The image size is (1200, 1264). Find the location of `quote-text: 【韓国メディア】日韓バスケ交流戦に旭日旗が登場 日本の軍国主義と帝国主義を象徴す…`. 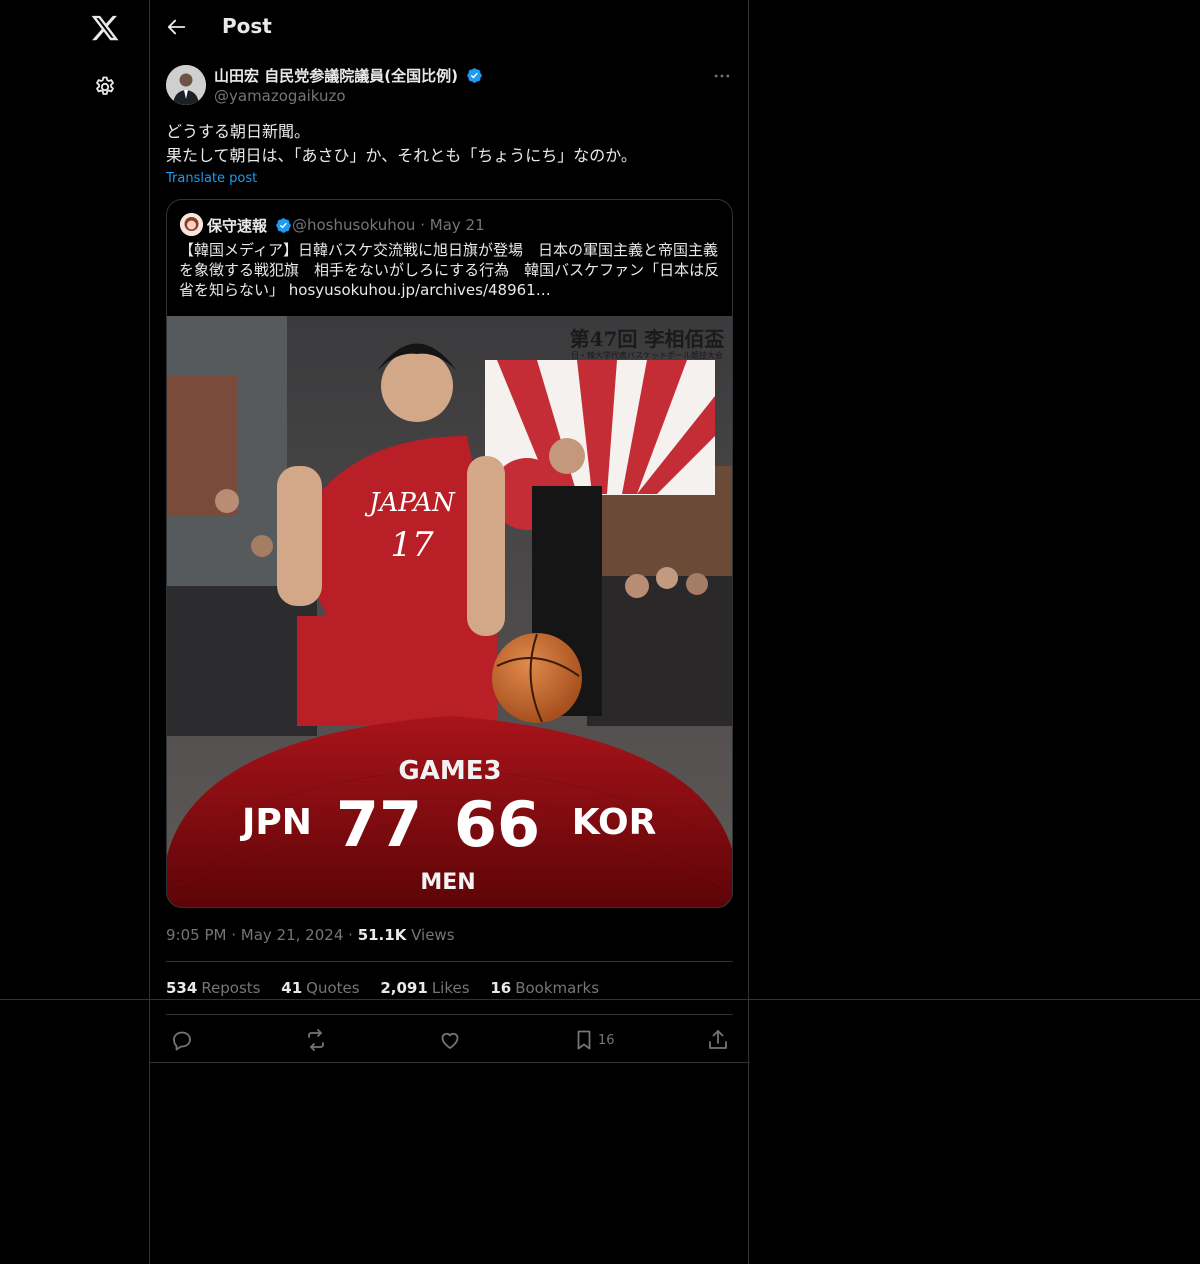

quote-text: 【韓国メディア】日韓バスケ交流戦に旭日旗が登場 日本の軍国主義と帝国主義を象徴す… is located at coordinates (449, 270).